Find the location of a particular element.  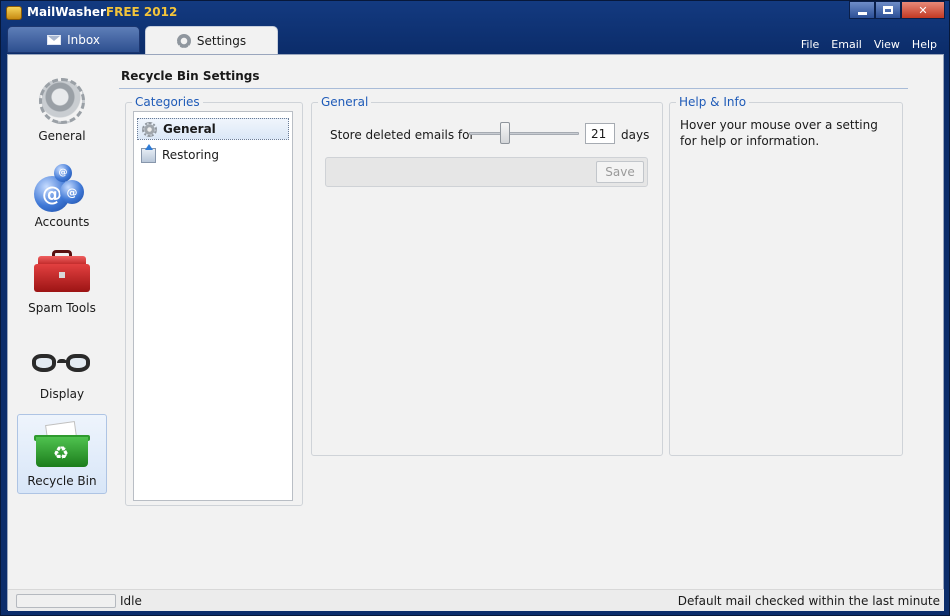

menu-bar: File Email View Help is located at coordinates (869, 44).